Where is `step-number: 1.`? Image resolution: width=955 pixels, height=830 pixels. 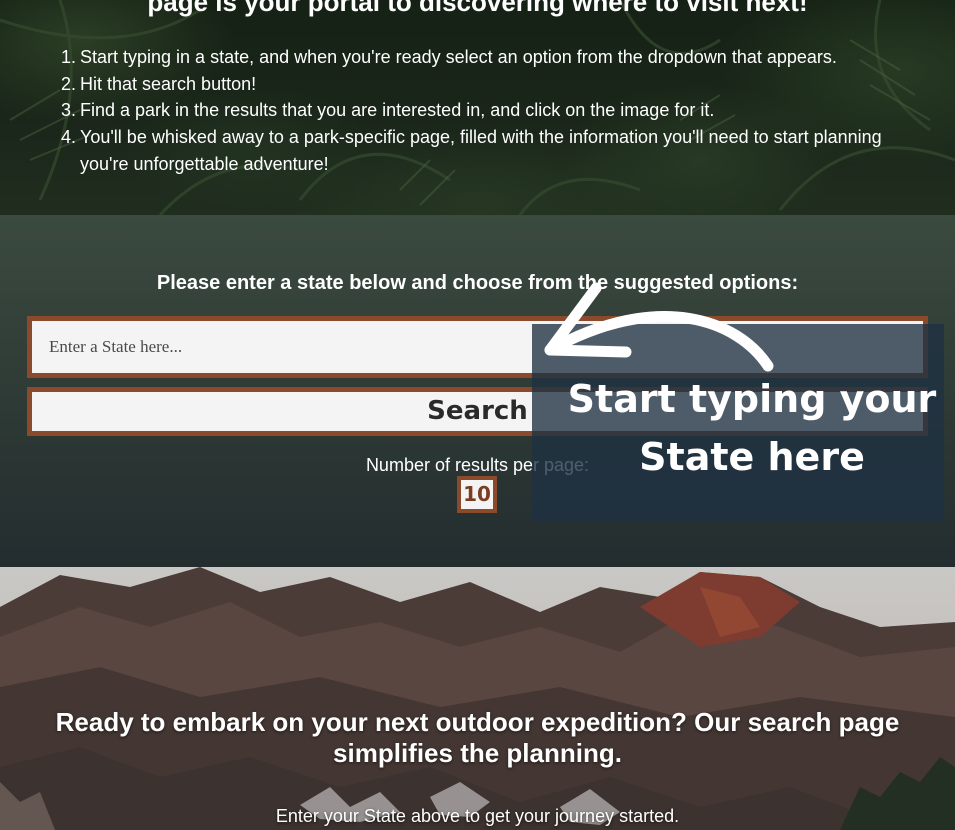
step-number: 1. is located at coordinates (69, 57).